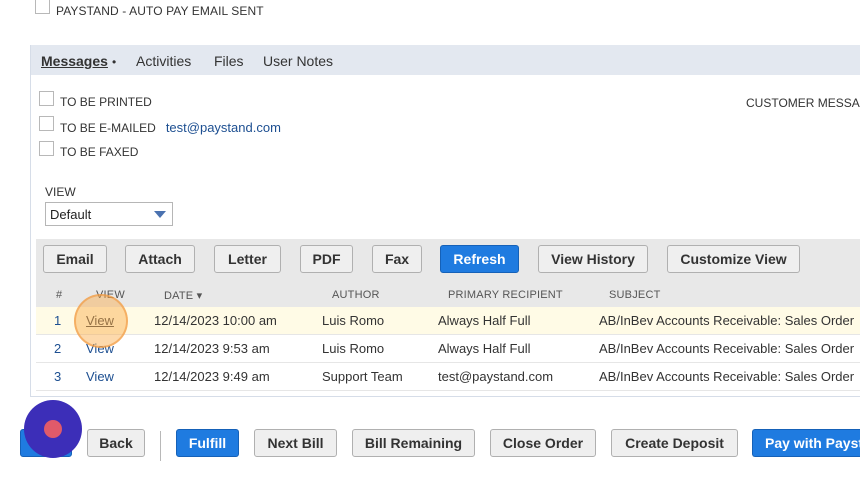 Image resolution: width=860 pixels, height=482 pixels. Describe the element at coordinates (160, 11) in the screenshot. I see `auto-pay-email-sent-label: PAYSTAND - AUTO PAY EMAIL SENT` at that location.